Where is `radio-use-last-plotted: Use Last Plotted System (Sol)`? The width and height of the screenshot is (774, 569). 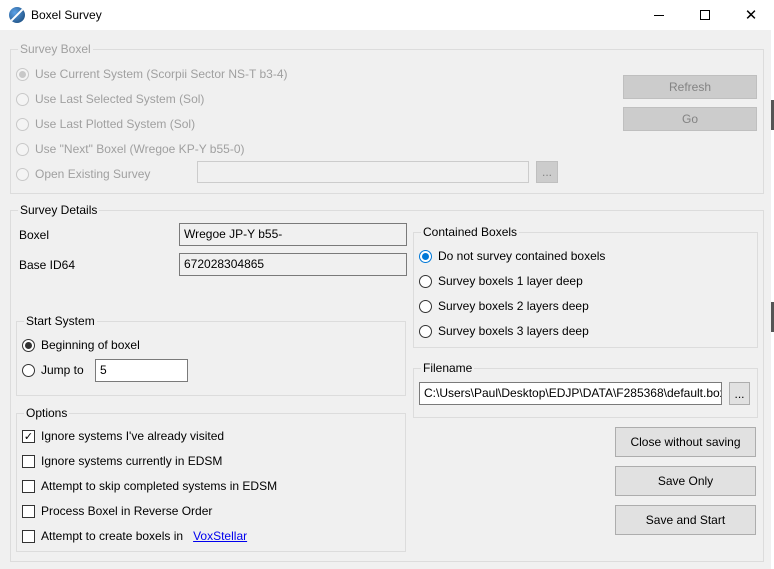
radio-use-last-plotted: Use Last Plotted System (Sol) is located at coordinates (105, 124).